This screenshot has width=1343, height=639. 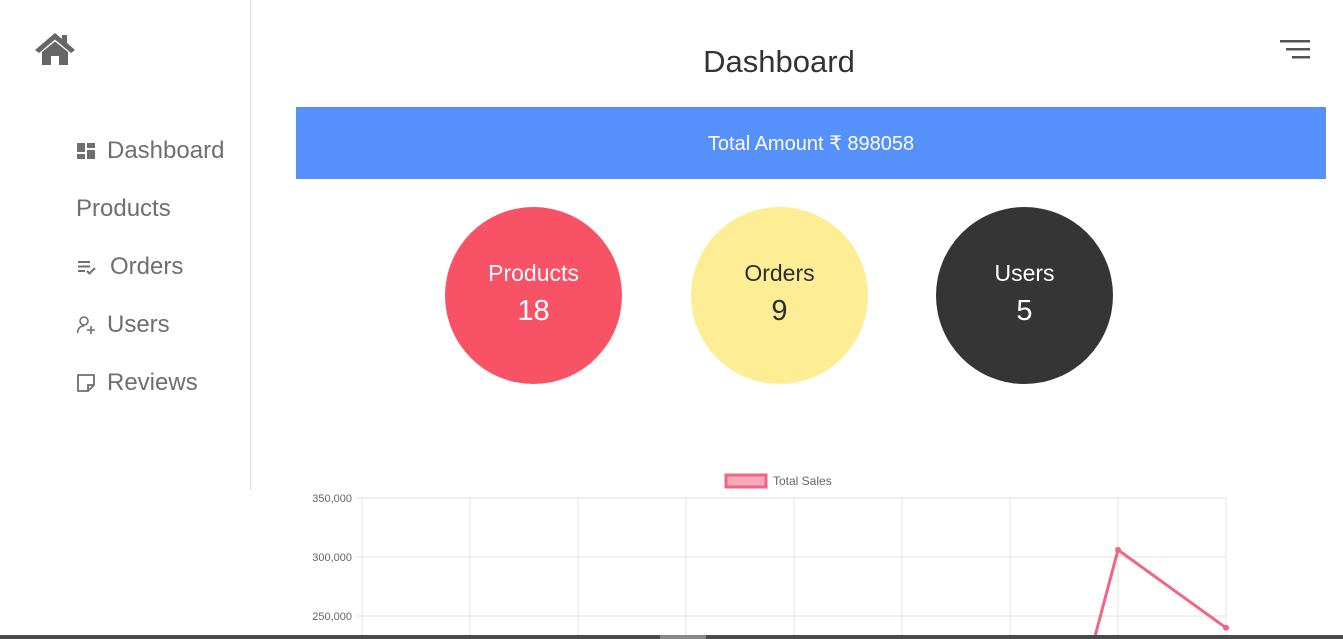 What do you see at coordinates (533, 310) in the screenshot?
I see `products-stat-value: 18` at bounding box center [533, 310].